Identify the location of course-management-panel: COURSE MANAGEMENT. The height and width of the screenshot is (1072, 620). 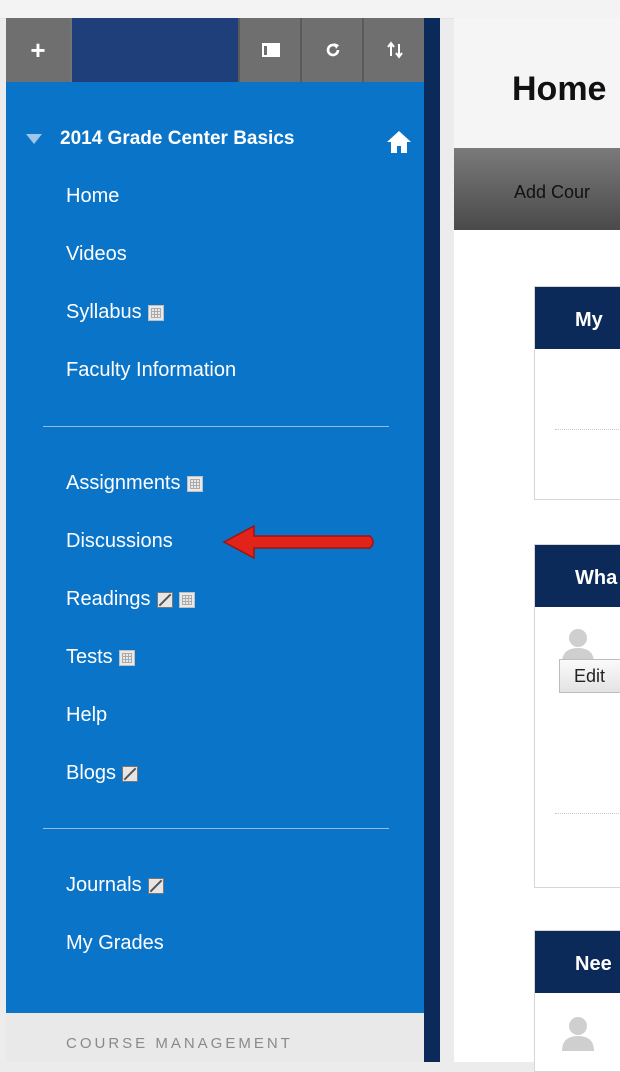
(215, 1037).